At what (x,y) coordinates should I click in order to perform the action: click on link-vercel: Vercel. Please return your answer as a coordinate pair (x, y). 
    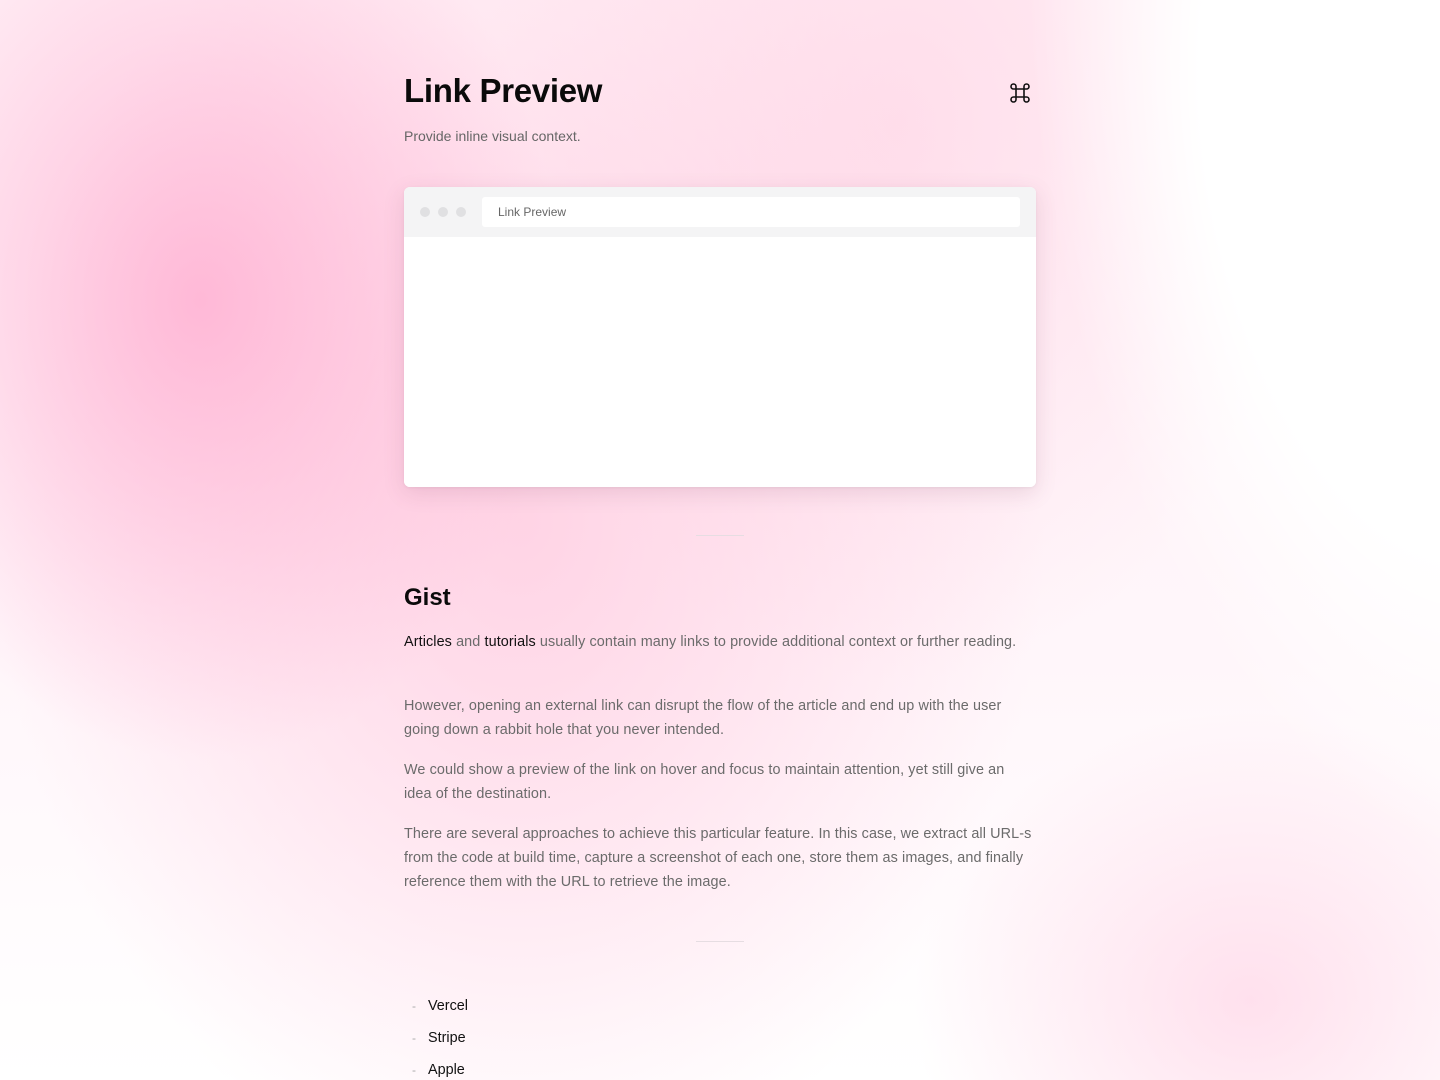
    Looking at the image, I should click on (448, 1006).